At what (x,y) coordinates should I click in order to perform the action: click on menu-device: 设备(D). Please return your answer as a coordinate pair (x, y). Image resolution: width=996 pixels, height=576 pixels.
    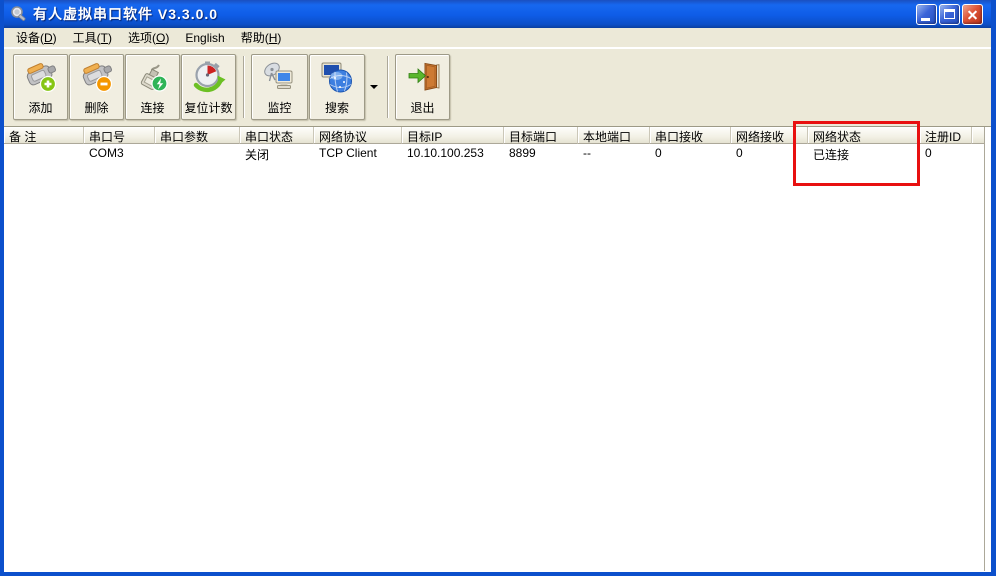
    Looking at the image, I should click on (36, 37).